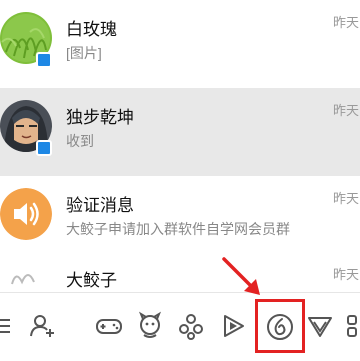 Image resolution: width=360 pixels, height=361 pixels. Describe the element at coordinates (9, 326) in the screenshot. I see `menu-icon` at that location.